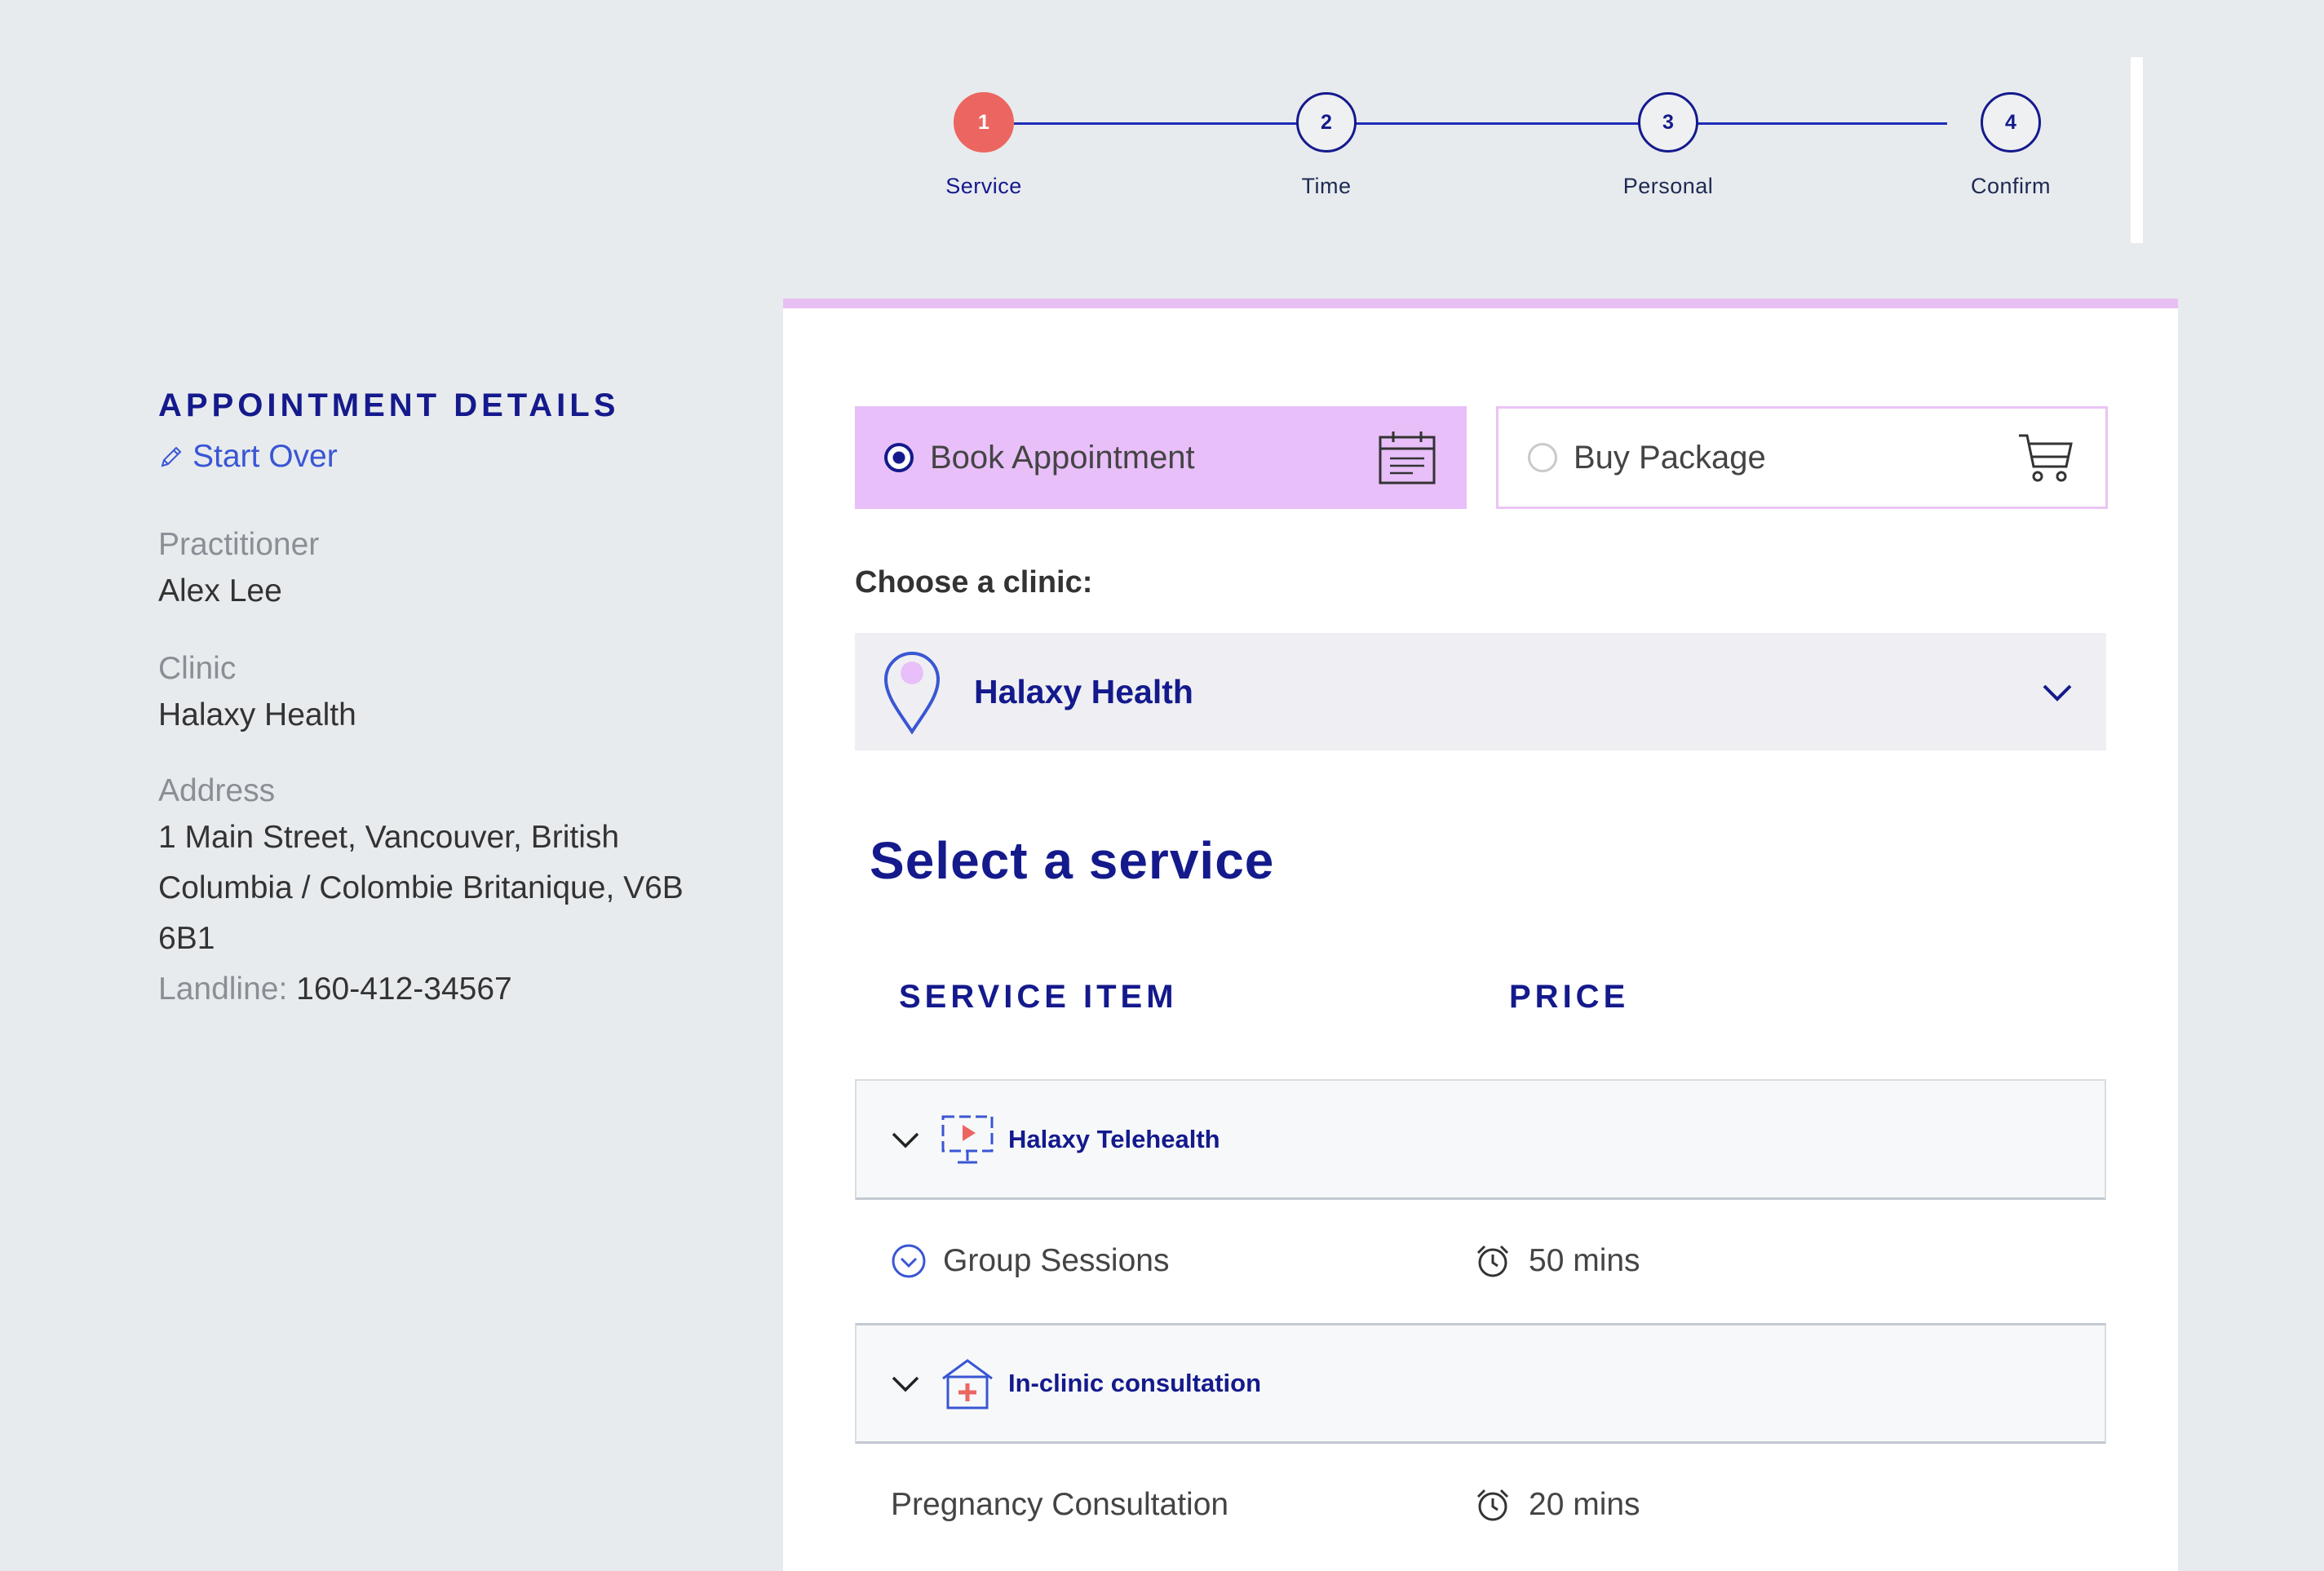 The image size is (2324, 1571). I want to click on step-label: Confirm, so click(2011, 186).